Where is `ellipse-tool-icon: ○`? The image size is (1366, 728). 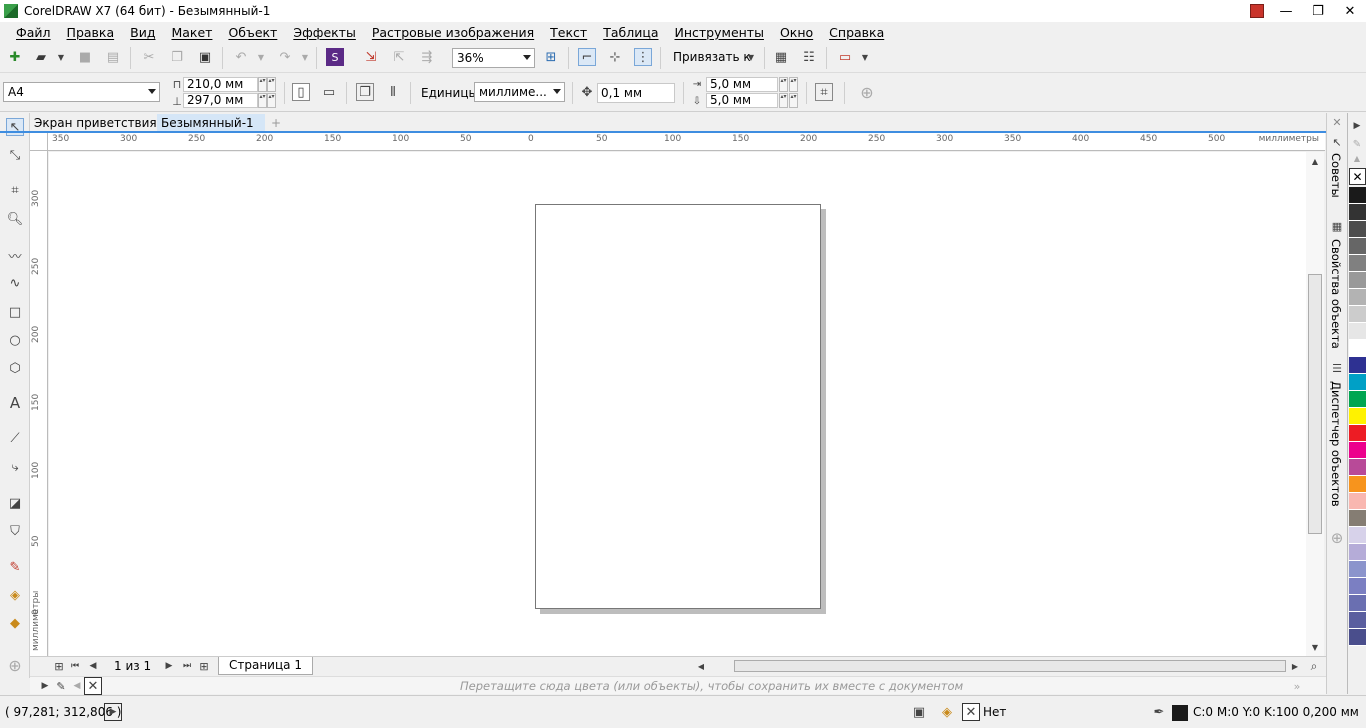
ellipse-tool-icon: ○ is located at coordinates (15, 340).